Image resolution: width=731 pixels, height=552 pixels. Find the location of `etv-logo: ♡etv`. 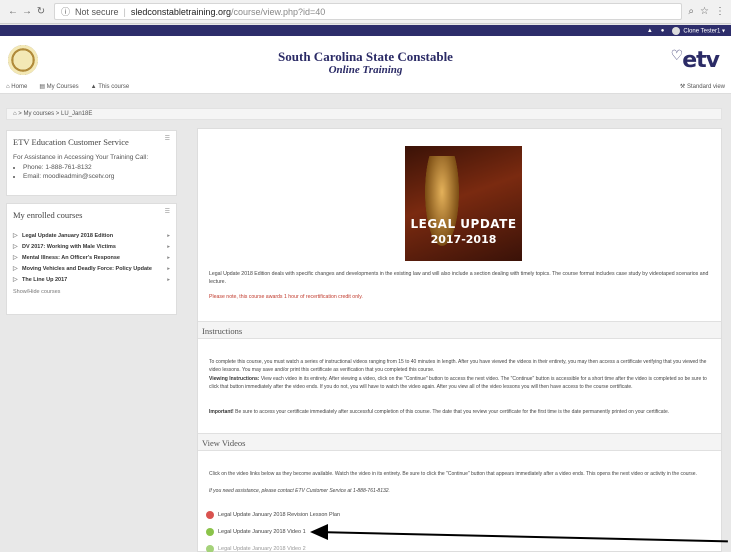

etv-logo: ♡etv is located at coordinates (695, 60).